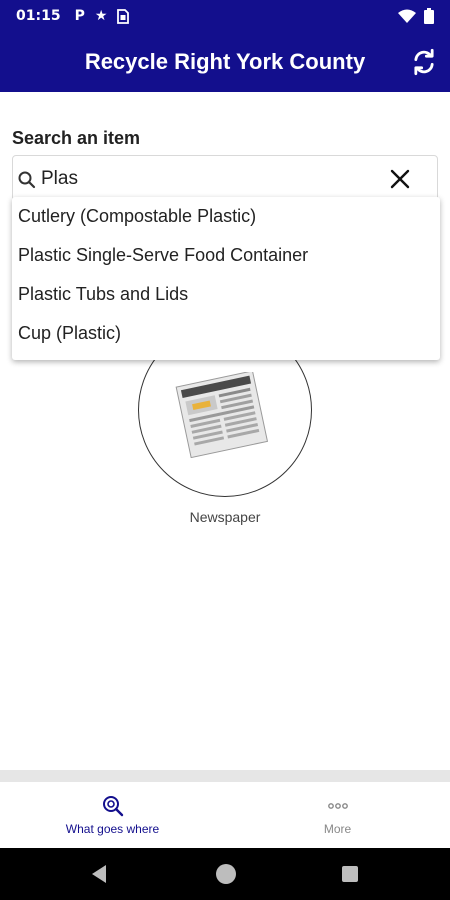  I want to click on home-icon, so click(226, 874).